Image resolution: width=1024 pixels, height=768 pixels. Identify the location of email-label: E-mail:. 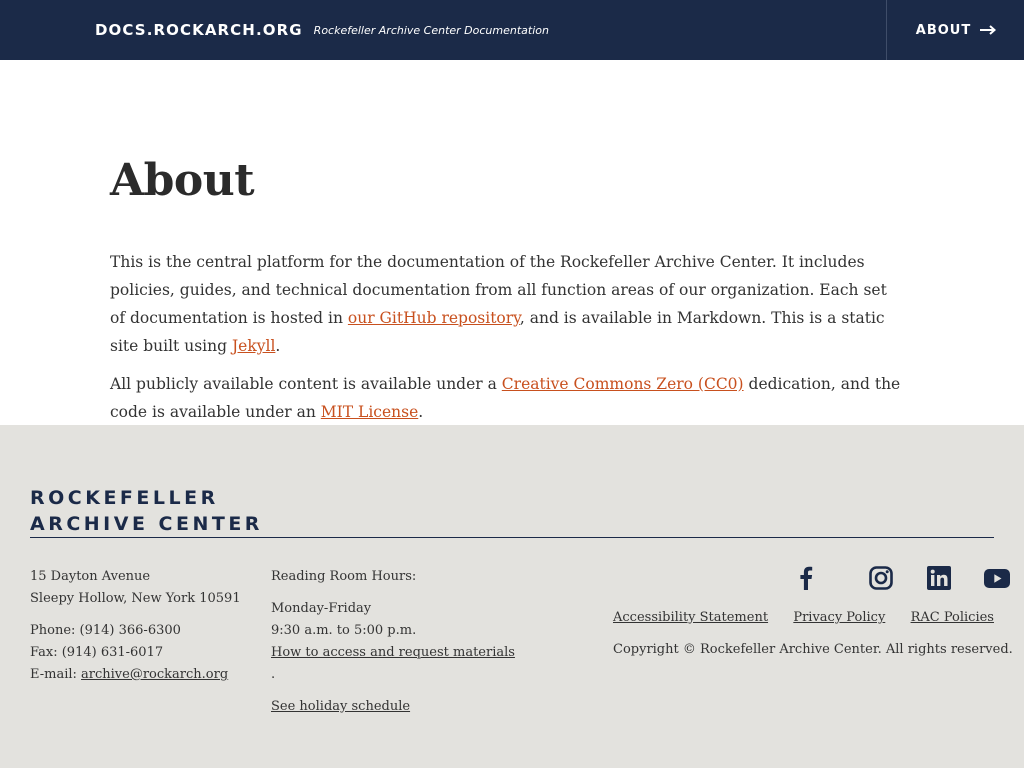
(56, 674).